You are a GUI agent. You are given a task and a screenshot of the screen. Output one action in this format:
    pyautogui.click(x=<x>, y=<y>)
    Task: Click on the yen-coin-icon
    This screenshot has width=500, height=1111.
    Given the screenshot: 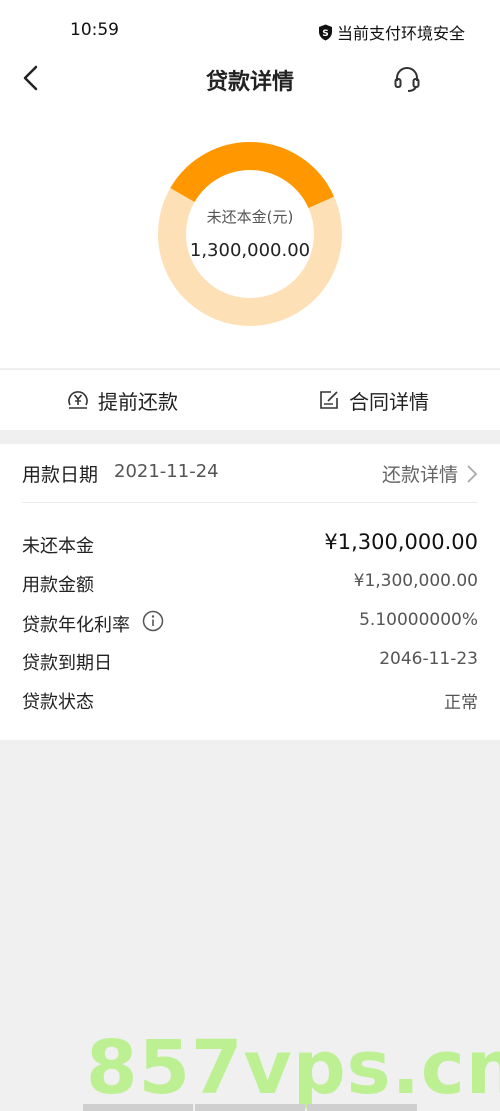 What is the action you would take?
    pyautogui.click(x=78, y=400)
    